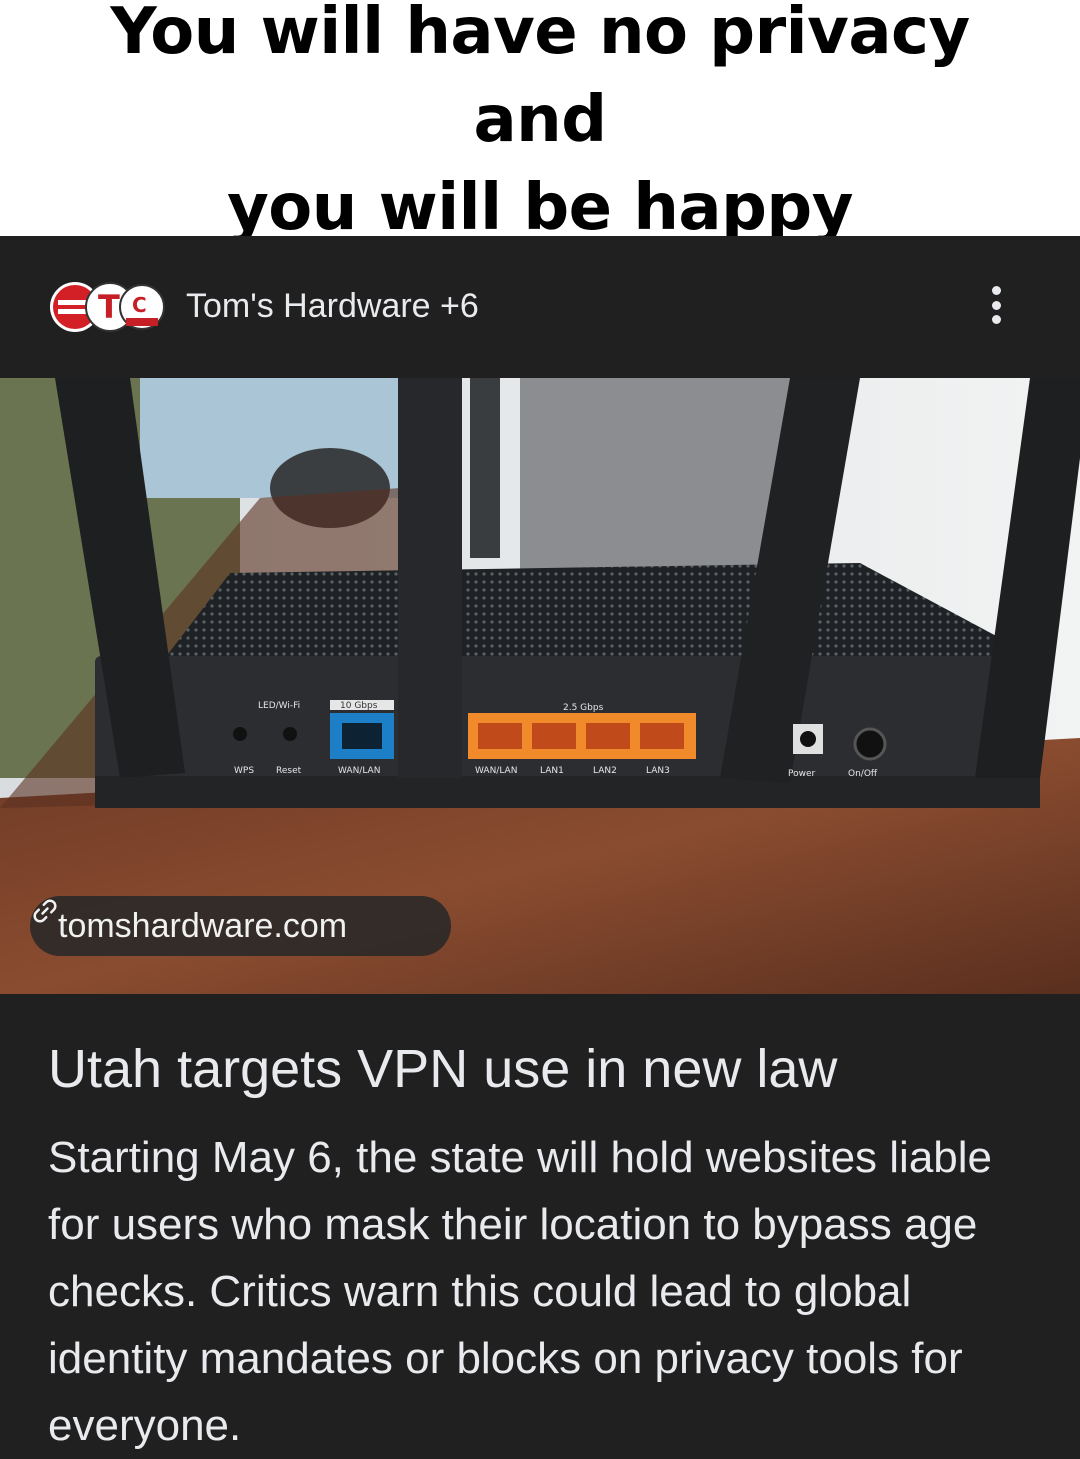 The width and height of the screenshot is (1080, 1459). I want to click on label-led-wifi: LED/Wi-Fi, so click(279, 706).